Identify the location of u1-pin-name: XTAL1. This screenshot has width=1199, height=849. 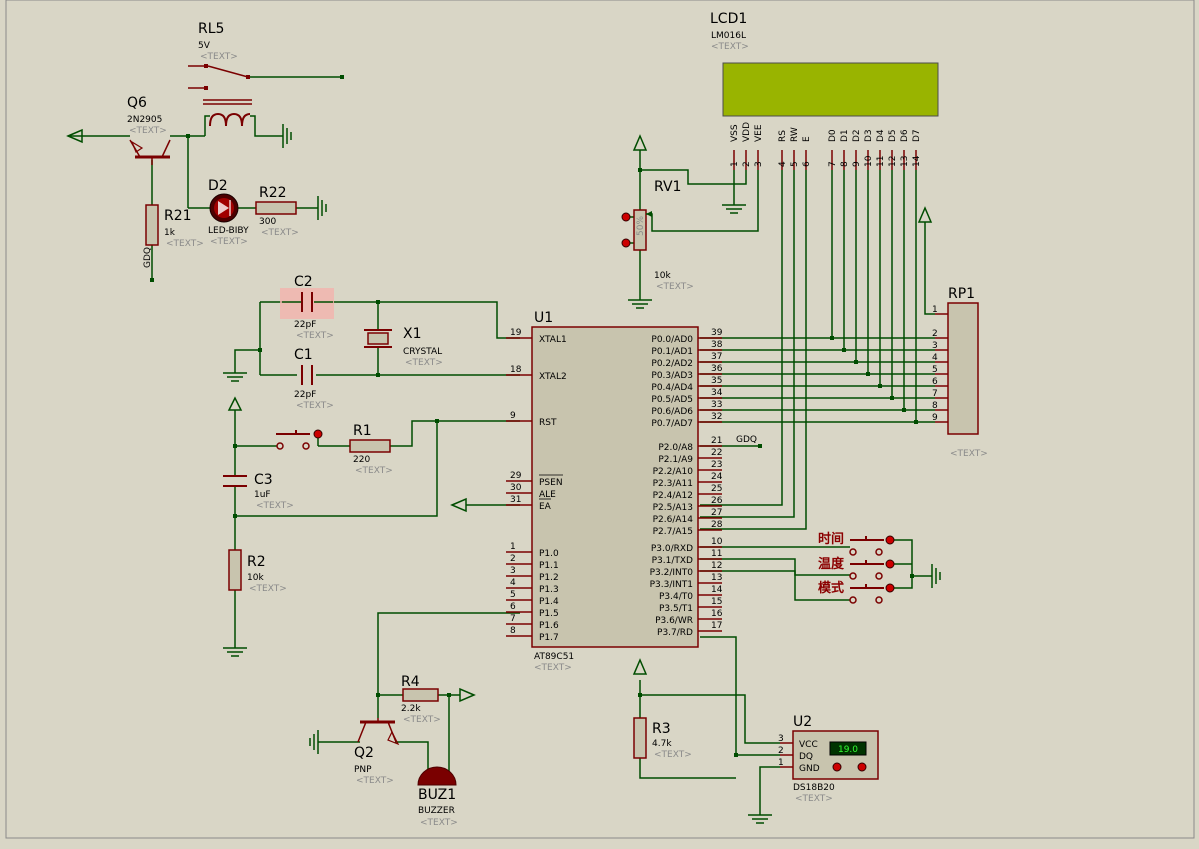
(553, 340).